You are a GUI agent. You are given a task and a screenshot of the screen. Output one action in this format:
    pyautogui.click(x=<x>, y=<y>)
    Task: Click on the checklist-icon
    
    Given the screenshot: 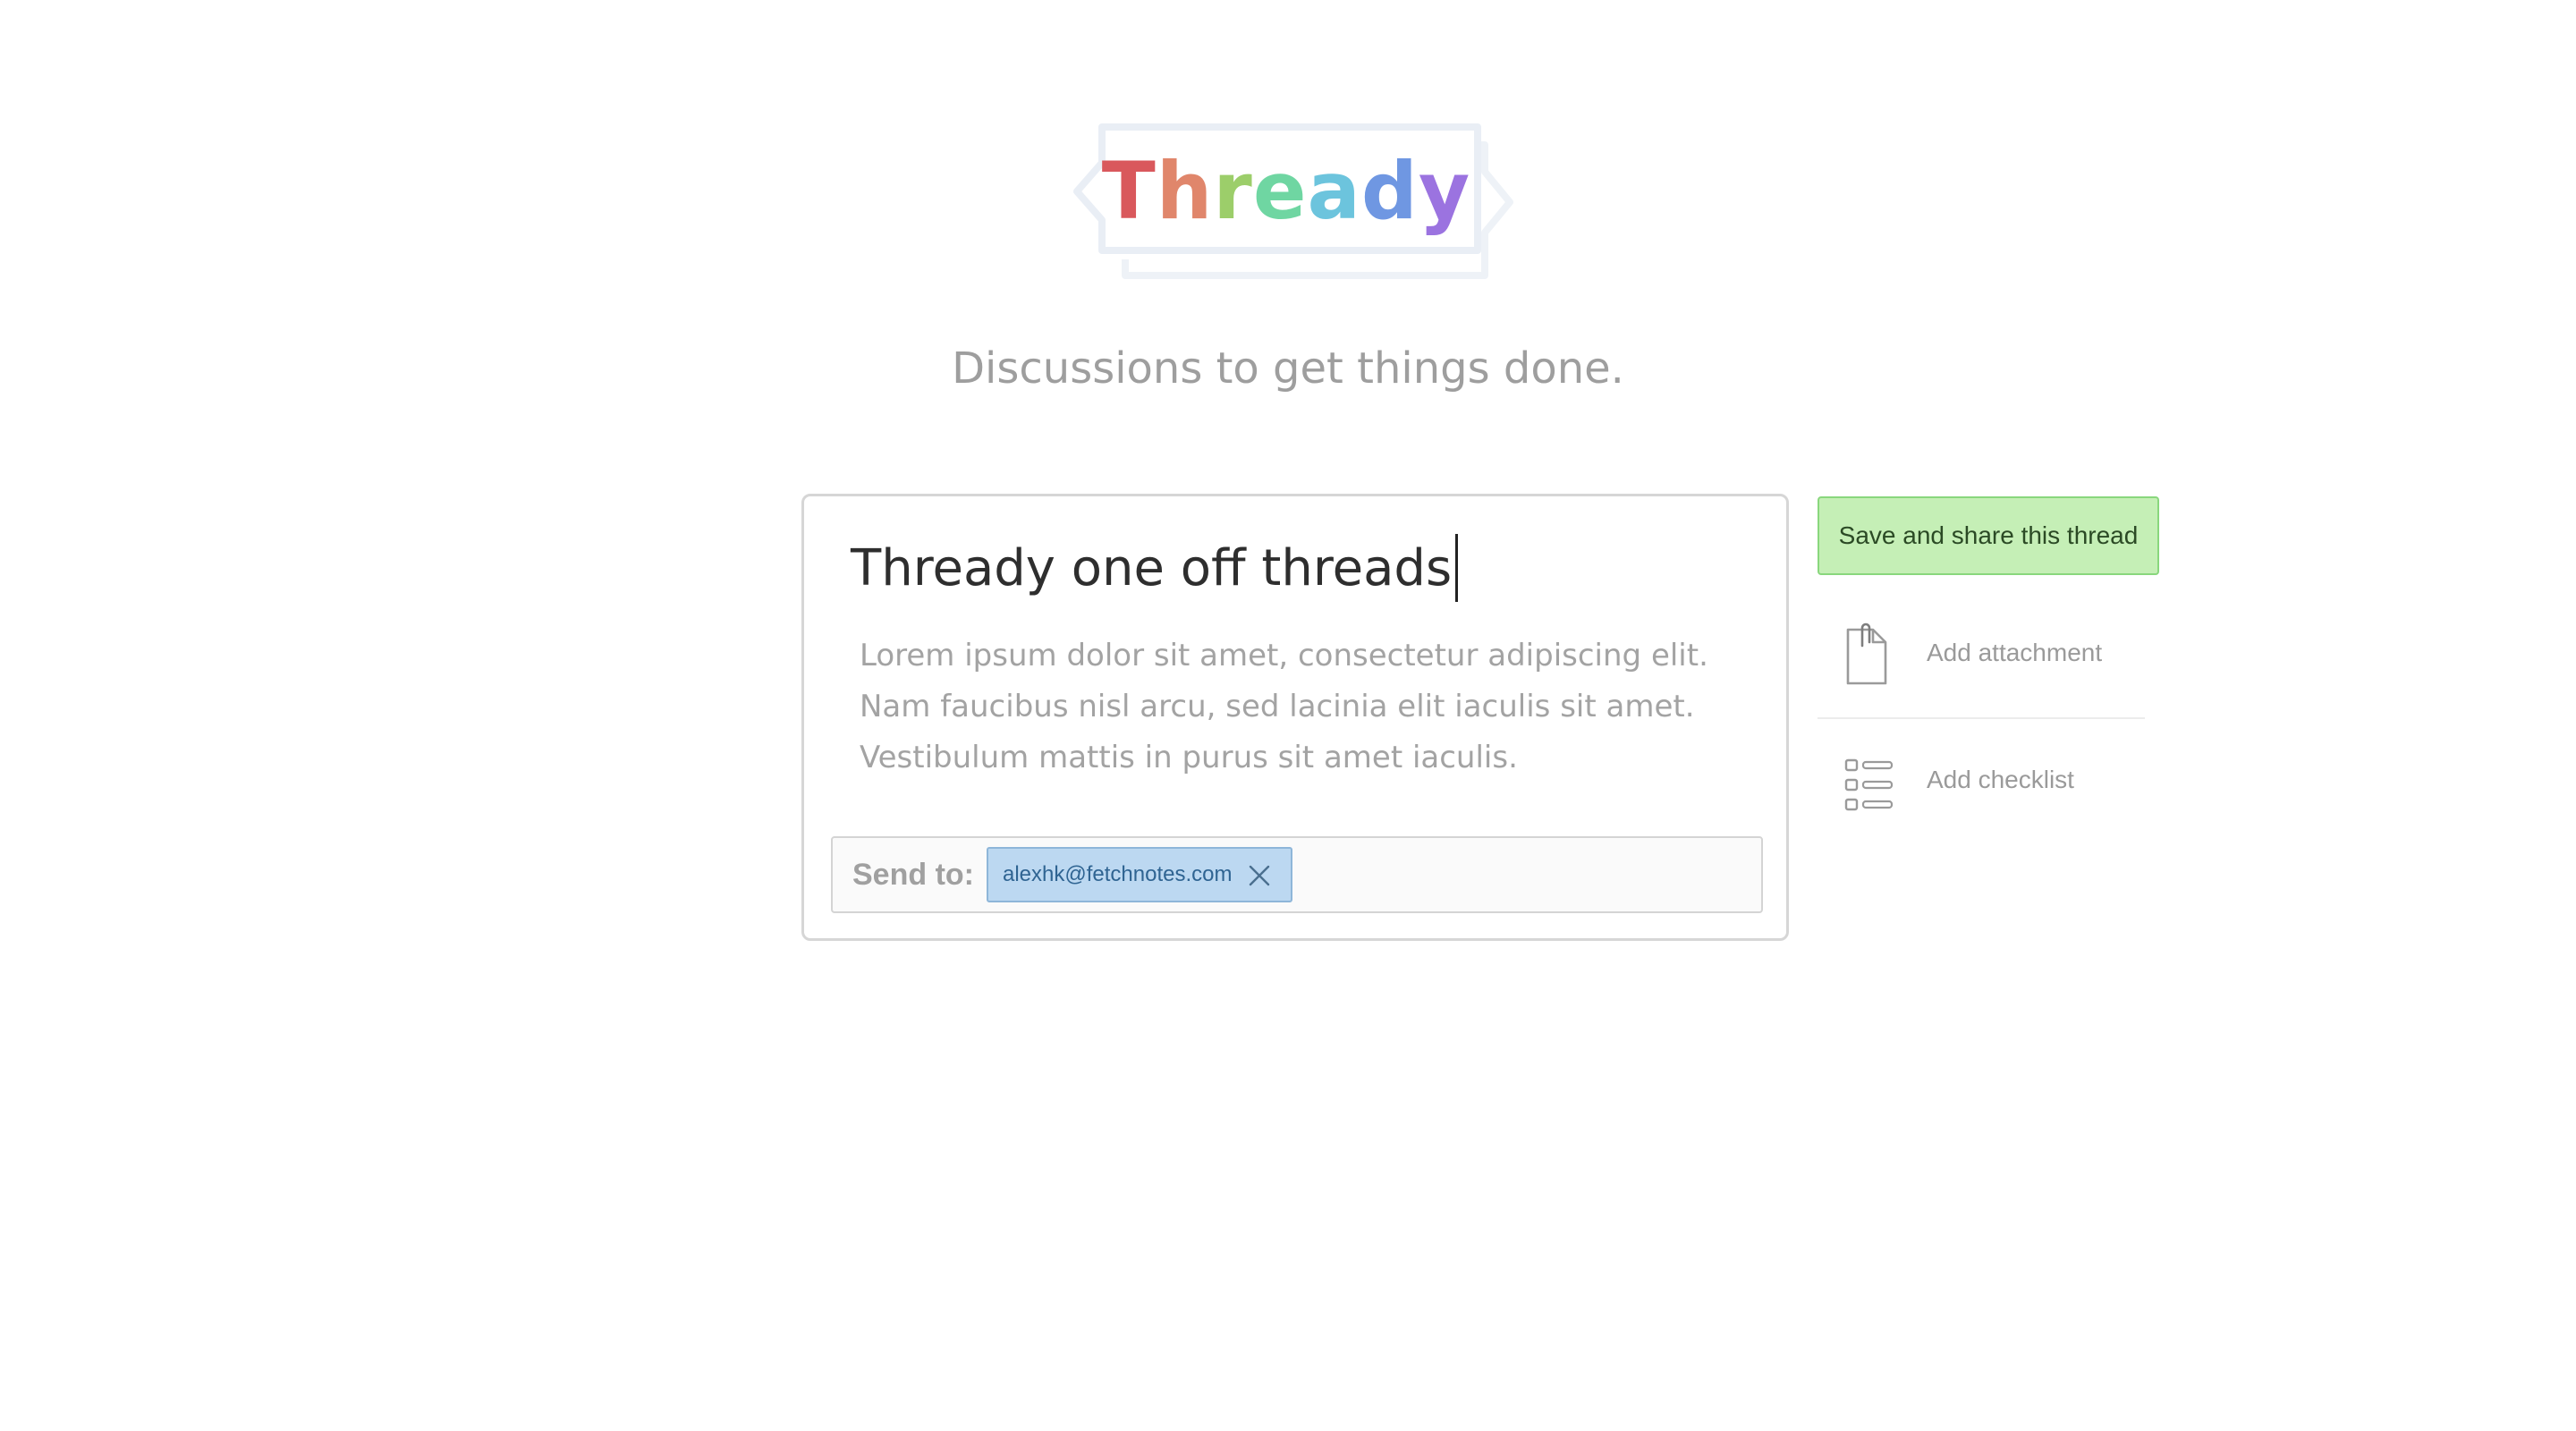 What is the action you would take?
    pyautogui.click(x=1869, y=788)
    